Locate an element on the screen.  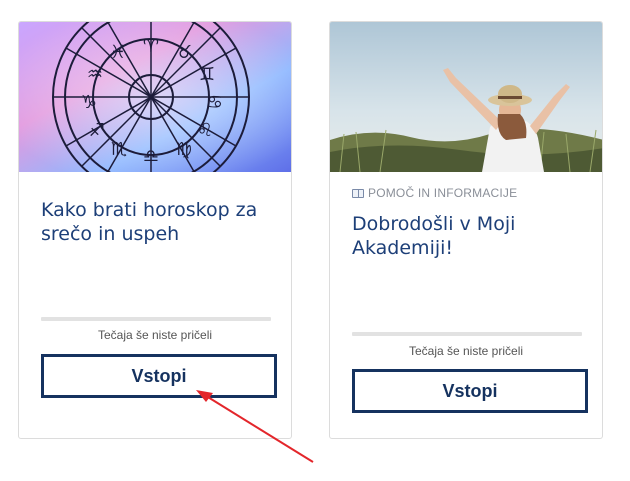
course-image-zodiac: ♈ ♉ ♊ ♋ ♌ ♍ ♎ ♏ ♐ ♑ ♒ ♓ is located at coordinates (155, 97).